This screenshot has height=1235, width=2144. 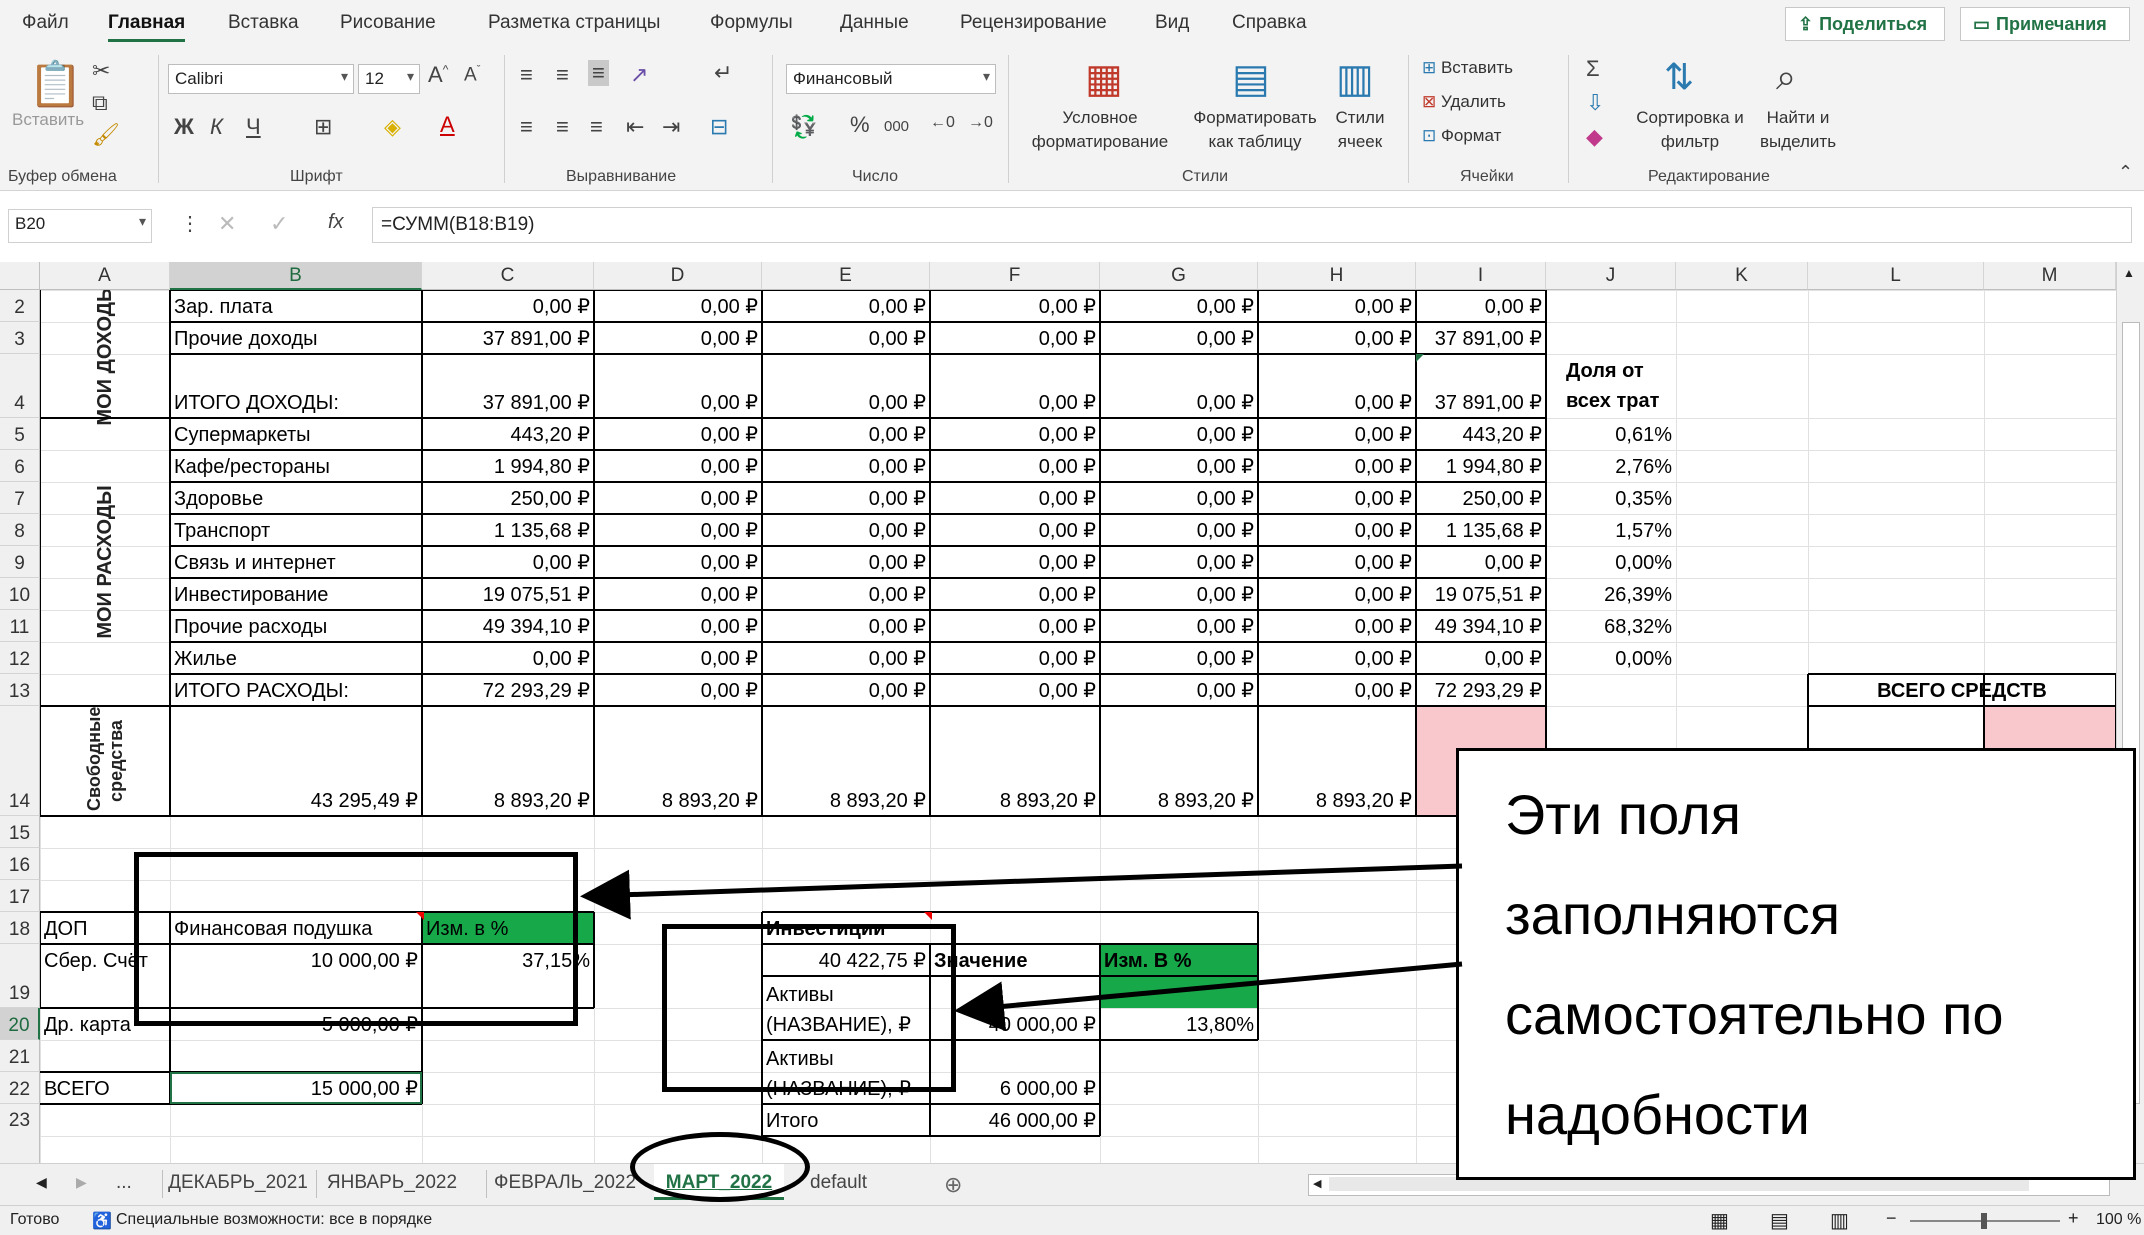 What do you see at coordinates (1021, 947) in the screenshot?
I see `annotation-arrows` at bounding box center [1021, 947].